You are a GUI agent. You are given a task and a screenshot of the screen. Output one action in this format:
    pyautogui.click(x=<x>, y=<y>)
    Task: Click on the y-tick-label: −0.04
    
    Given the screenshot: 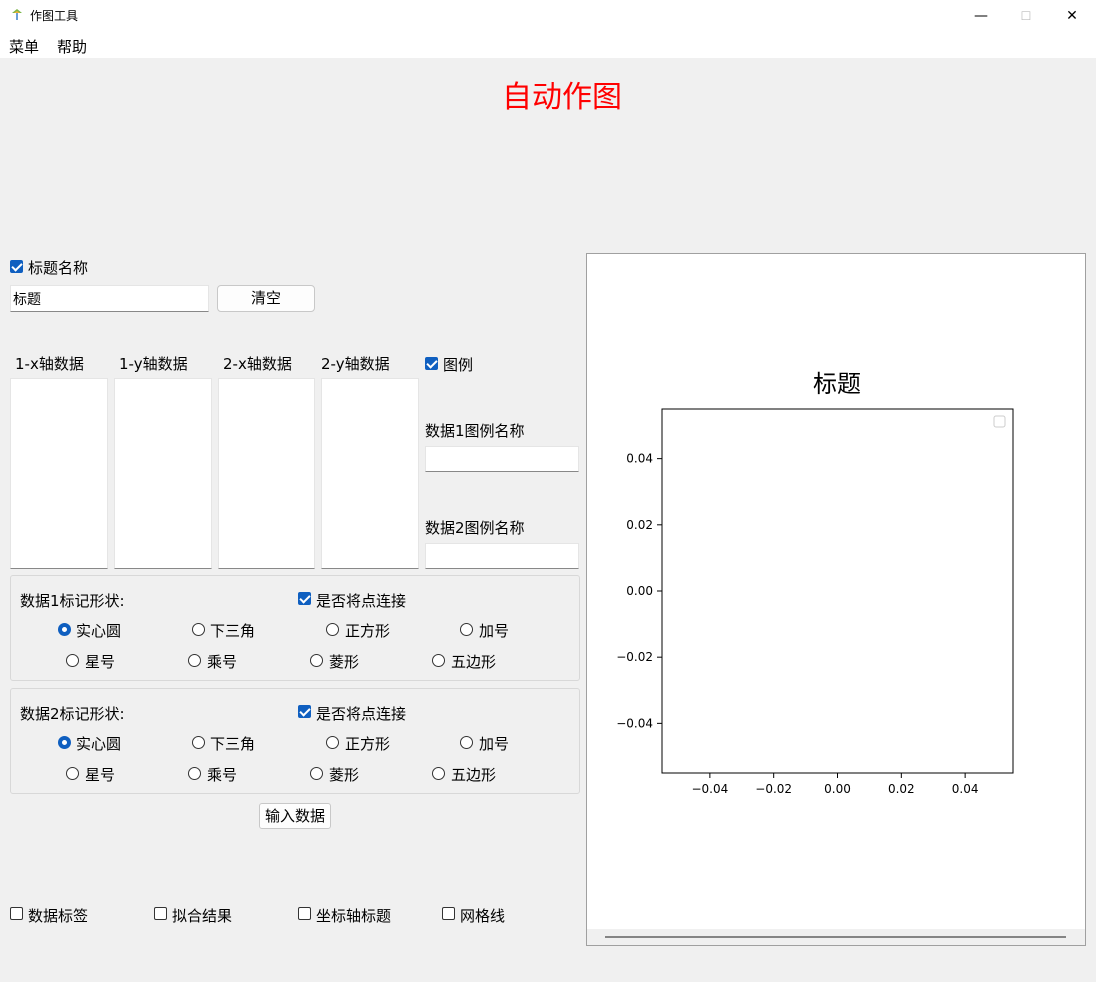 What is the action you would take?
    pyautogui.click(x=634, y=723)
    